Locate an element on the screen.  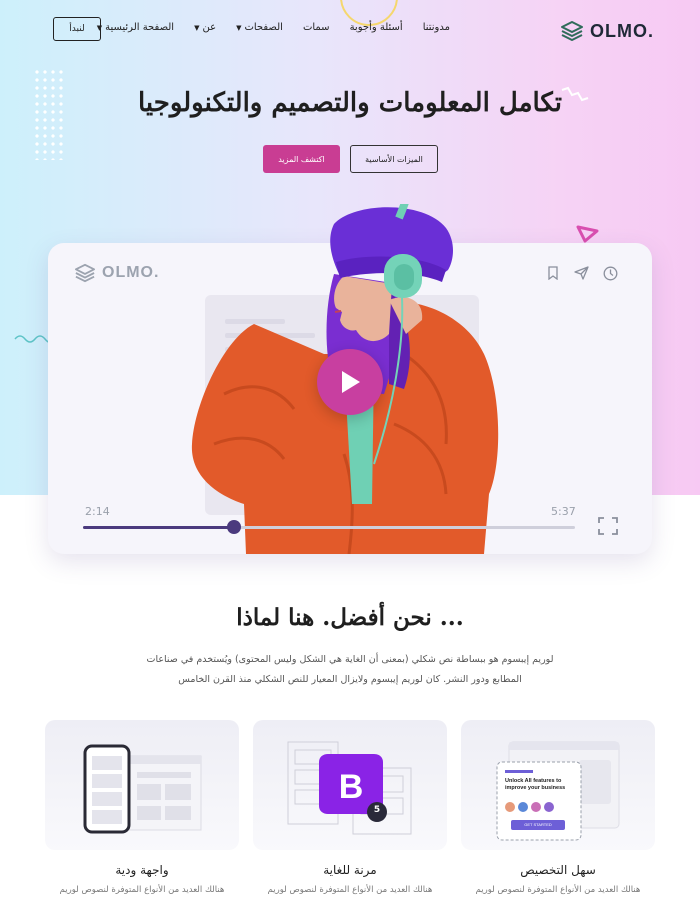
nav-item-blog: مدونتنا is located at coordinates (436, 27).